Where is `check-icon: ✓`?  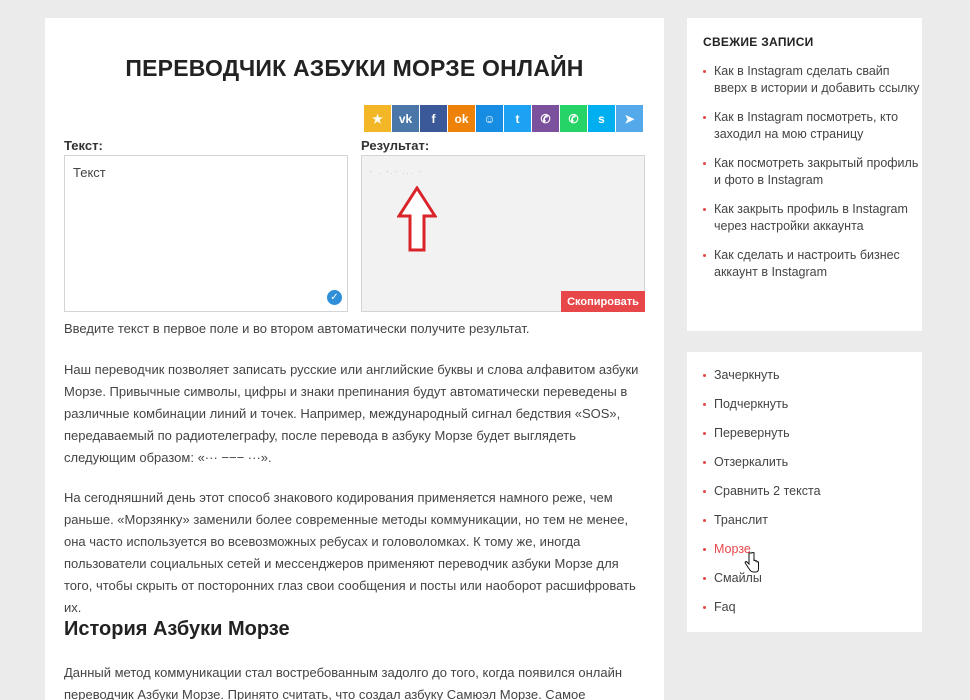
check-icon: ✓ is located at coordinates (334, 297).